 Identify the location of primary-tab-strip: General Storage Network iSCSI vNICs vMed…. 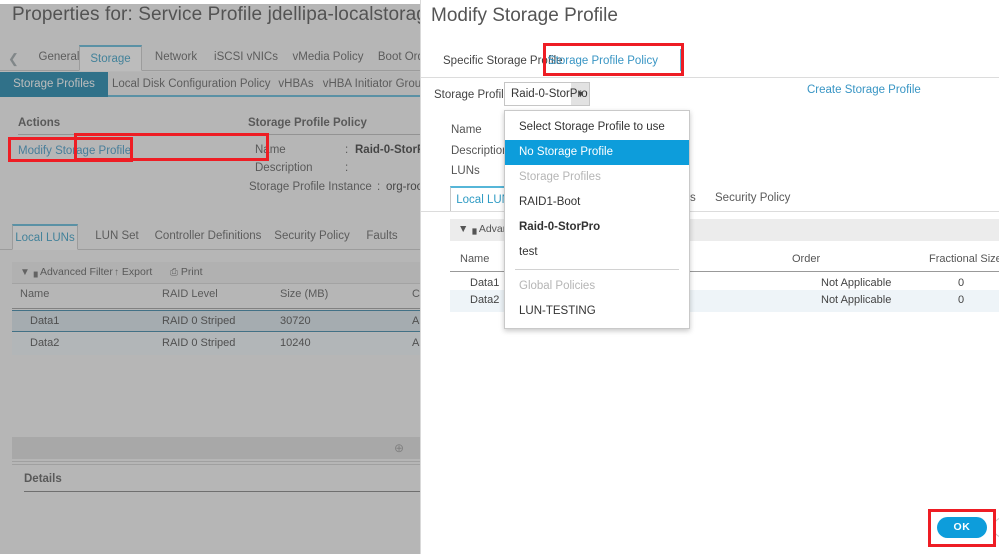
(210, 58).